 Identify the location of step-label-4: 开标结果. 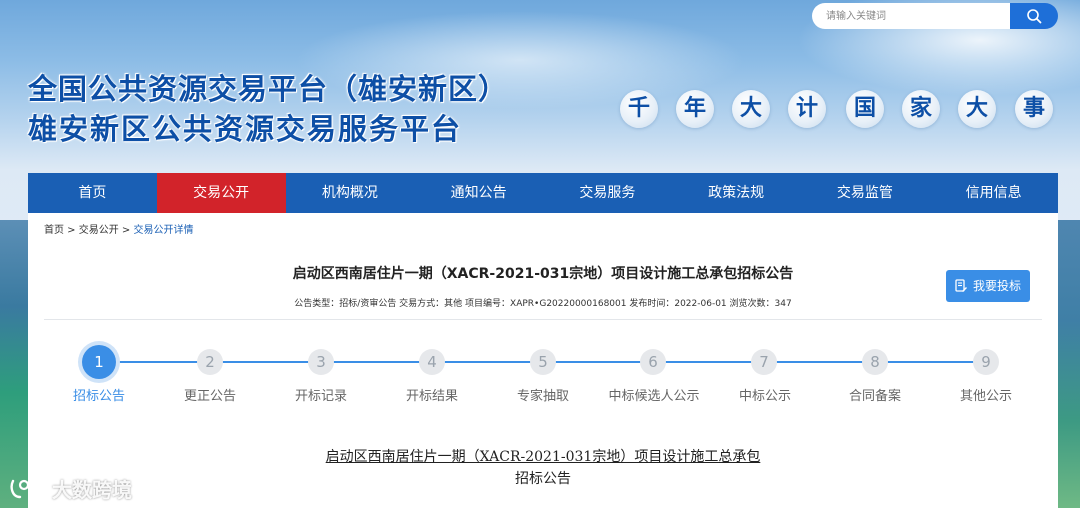
(432, 394).